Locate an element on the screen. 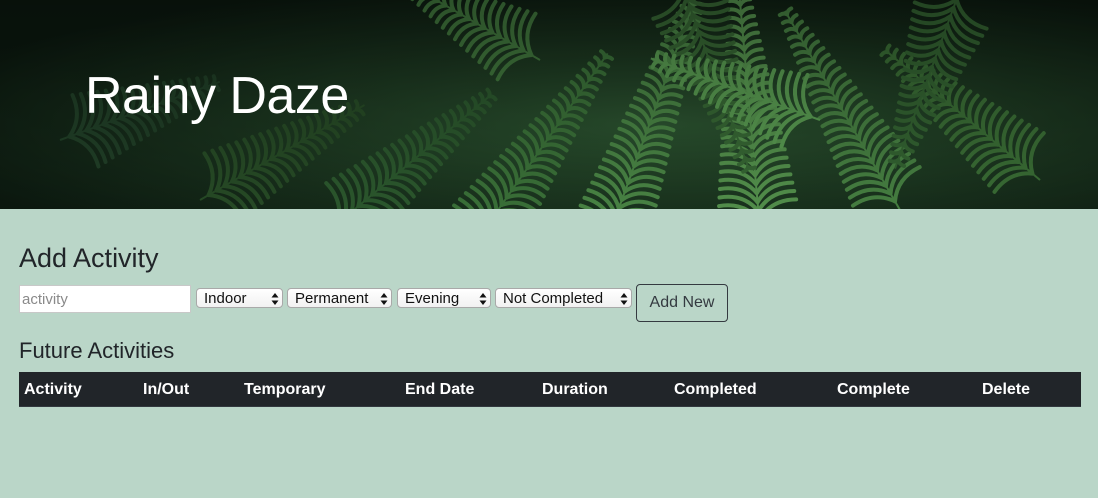 This screenshot has height=498, width=1098. time-select: Evening is located at coordinates (444, 298).